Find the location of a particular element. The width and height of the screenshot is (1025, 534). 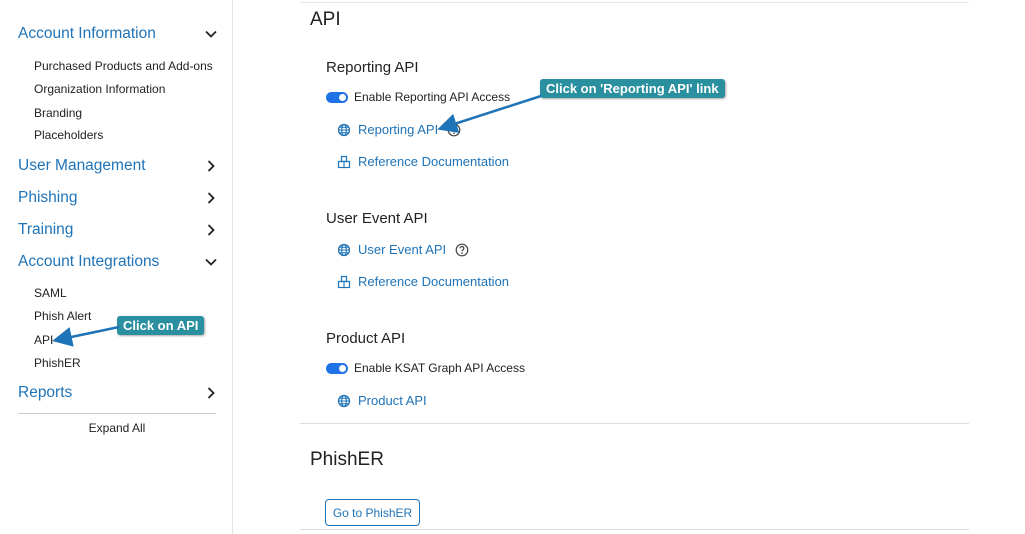

sidebar-item-phisher: PhishER is located at coordinates (57, 363).